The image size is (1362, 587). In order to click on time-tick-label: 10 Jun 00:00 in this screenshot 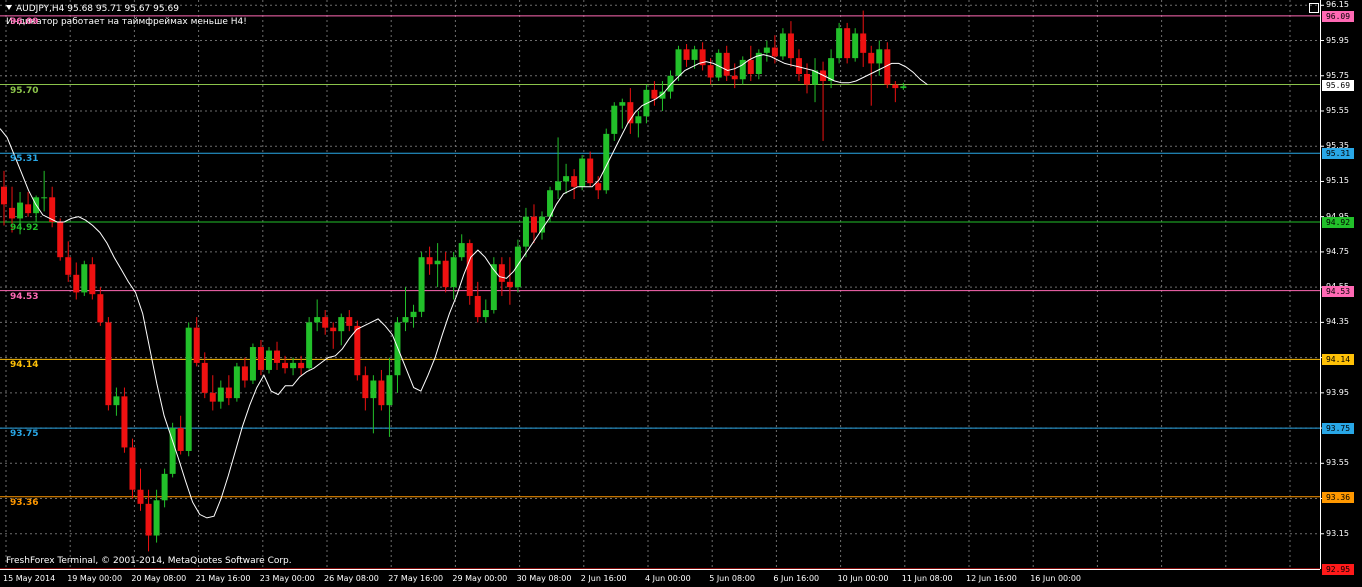, I will do `click(863, 578)`.